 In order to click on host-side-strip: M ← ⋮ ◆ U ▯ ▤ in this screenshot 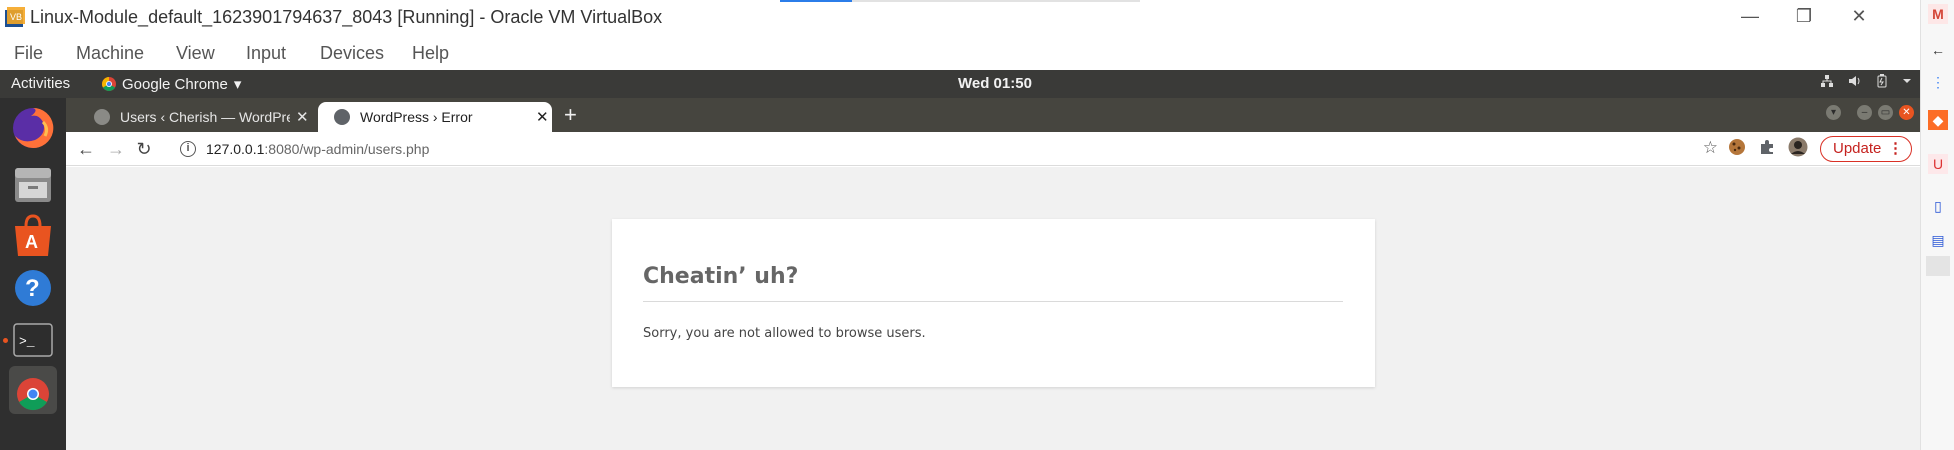, I will do `click(1937, 225)`.